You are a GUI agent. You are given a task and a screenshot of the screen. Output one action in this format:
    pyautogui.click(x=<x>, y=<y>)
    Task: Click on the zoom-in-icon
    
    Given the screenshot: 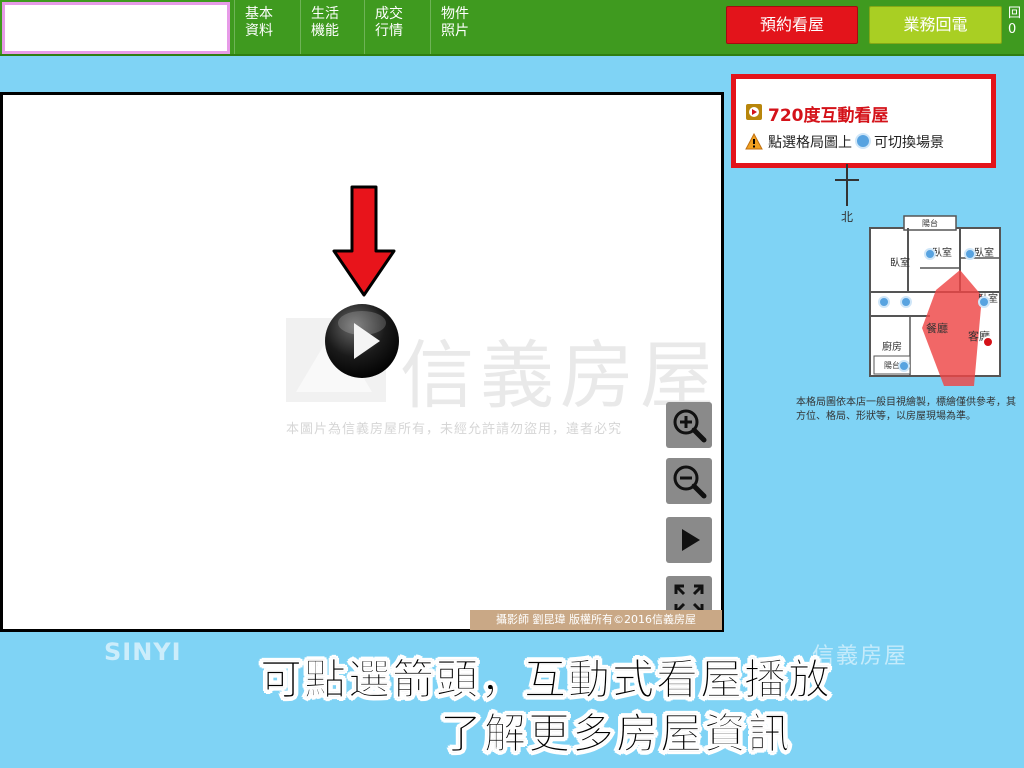 What is the action you would take?
    pyautogui.click(x=690, y=426)
    